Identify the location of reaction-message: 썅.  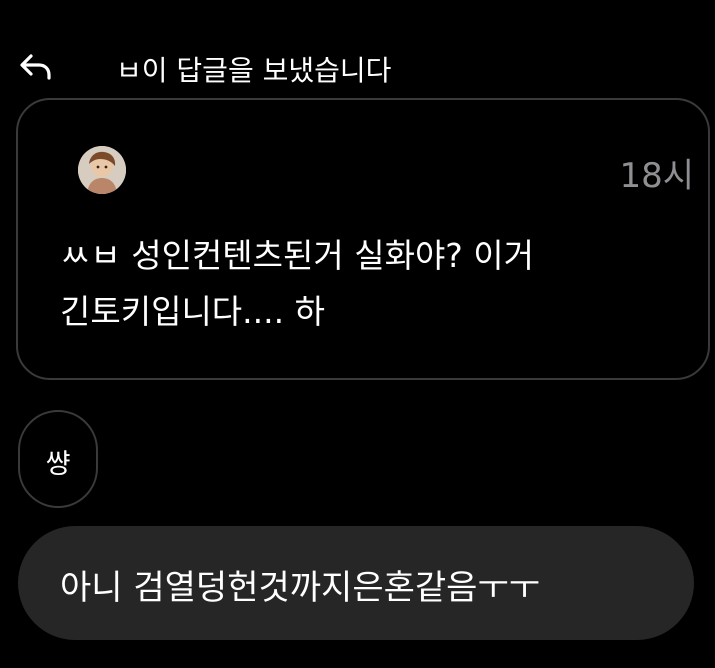
(58, 459).